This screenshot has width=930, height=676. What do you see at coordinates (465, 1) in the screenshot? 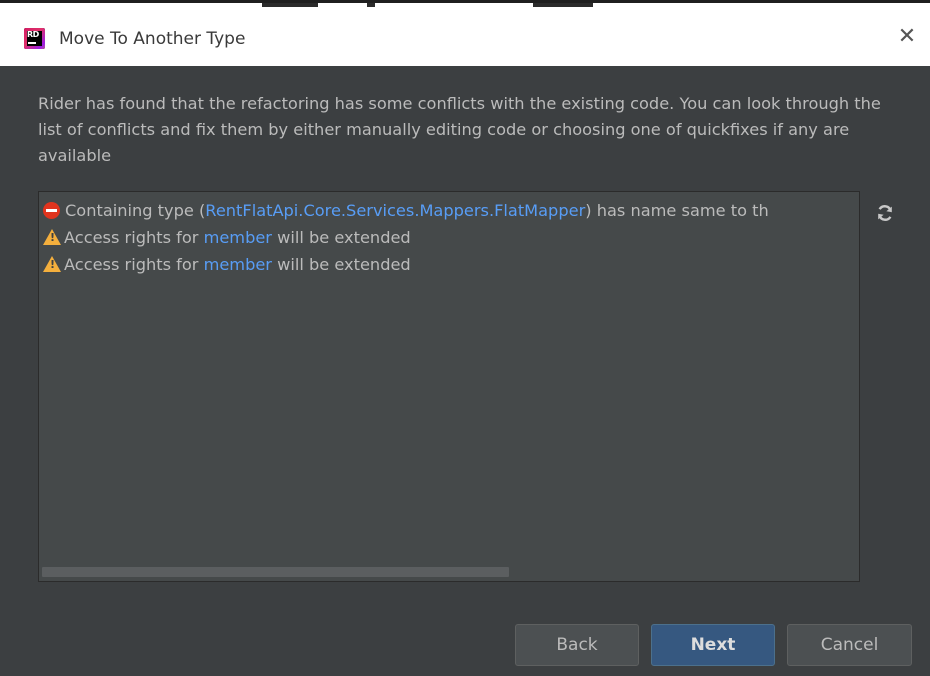
I see `background-window-edge` at bounding box center [465, 1].